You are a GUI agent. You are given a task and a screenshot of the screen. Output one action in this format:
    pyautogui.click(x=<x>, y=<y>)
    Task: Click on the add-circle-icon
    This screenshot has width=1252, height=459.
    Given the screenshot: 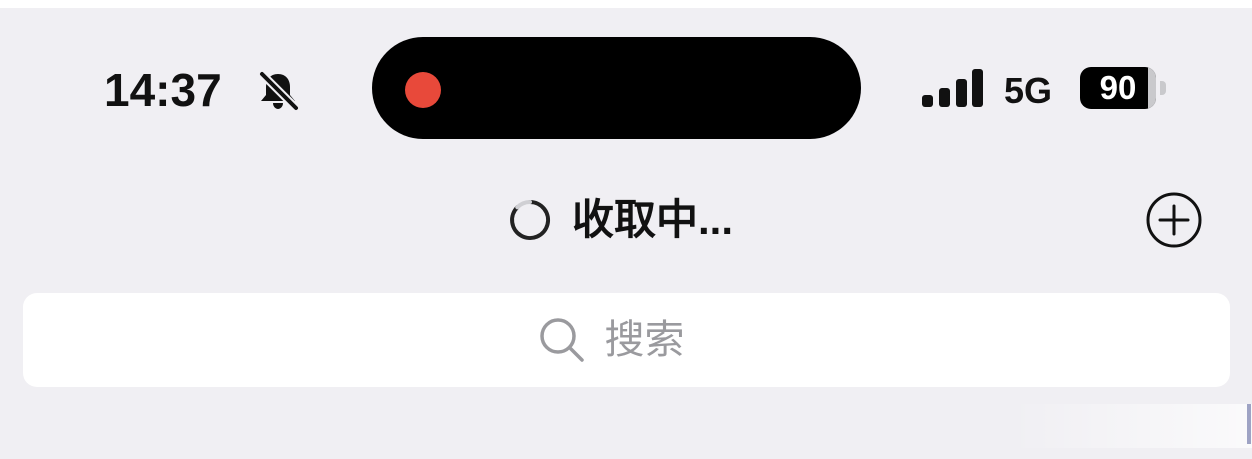 What is the action you would take?
    pyautogui.click(x=1174, y=220)
    